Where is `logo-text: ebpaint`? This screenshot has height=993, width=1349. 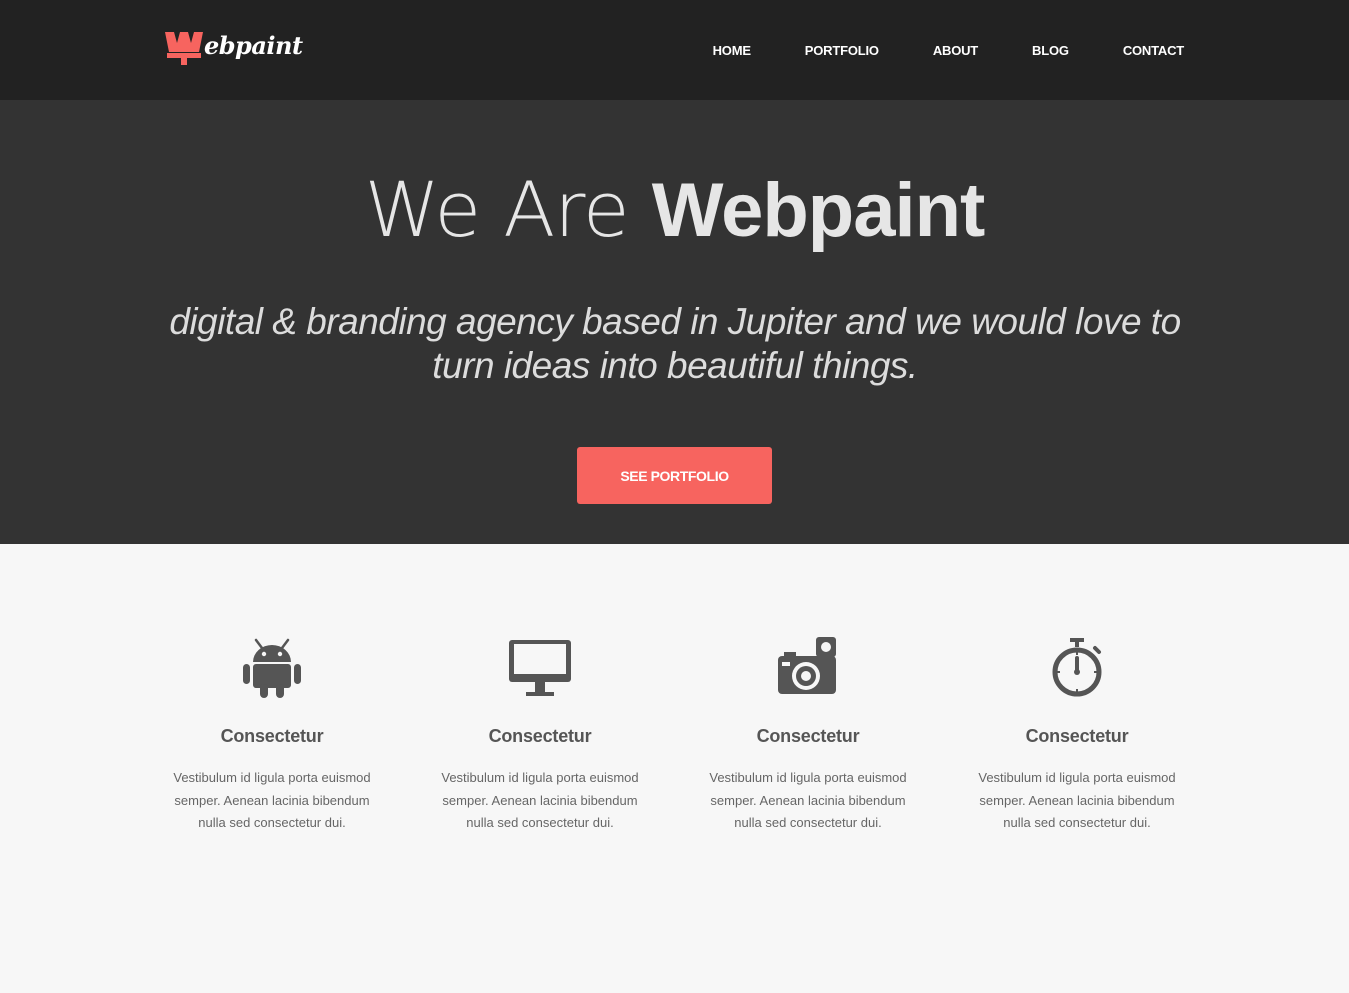
logo-text: ebpaint is located at coordinates (253, 45).